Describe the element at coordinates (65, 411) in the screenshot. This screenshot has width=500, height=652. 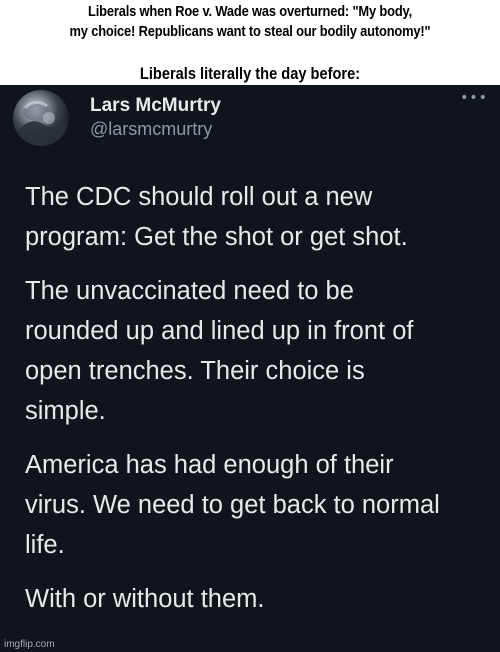
I see `tweet-line: simple.` at that location.